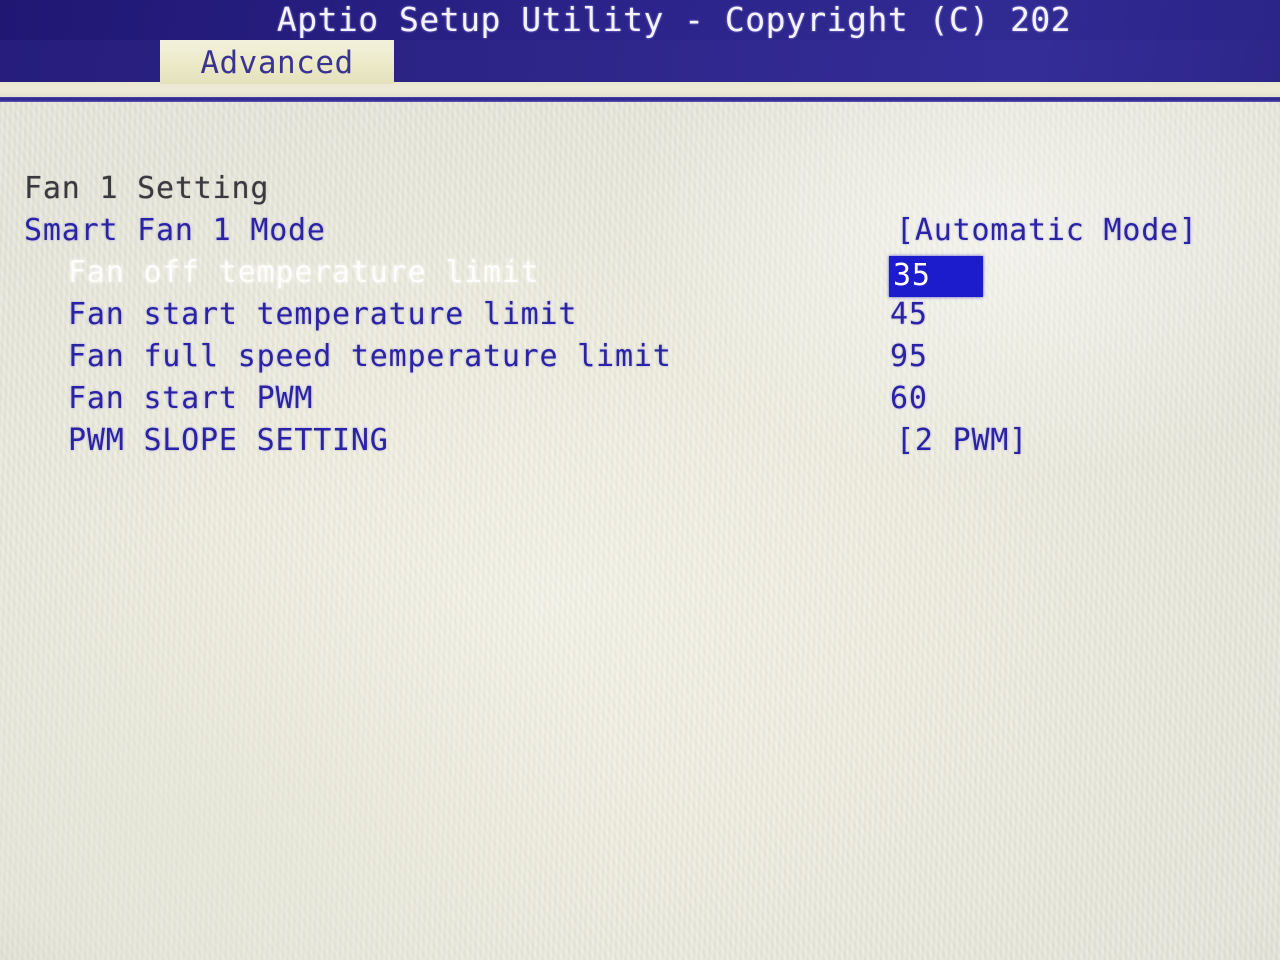 The height and width of the screenshot is (960, 1280). I want to click on title-bar: Aptio Setup Utility - Copyright (C) 202, so click(640, 20).